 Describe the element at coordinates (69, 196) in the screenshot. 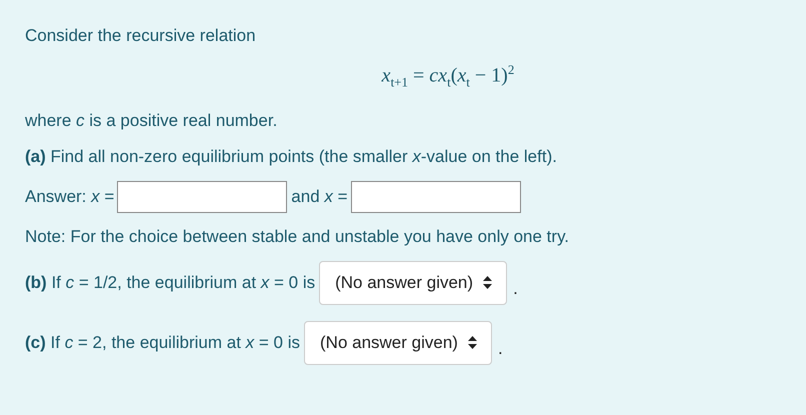

I see `answer-label: Answer: x =` at that location.